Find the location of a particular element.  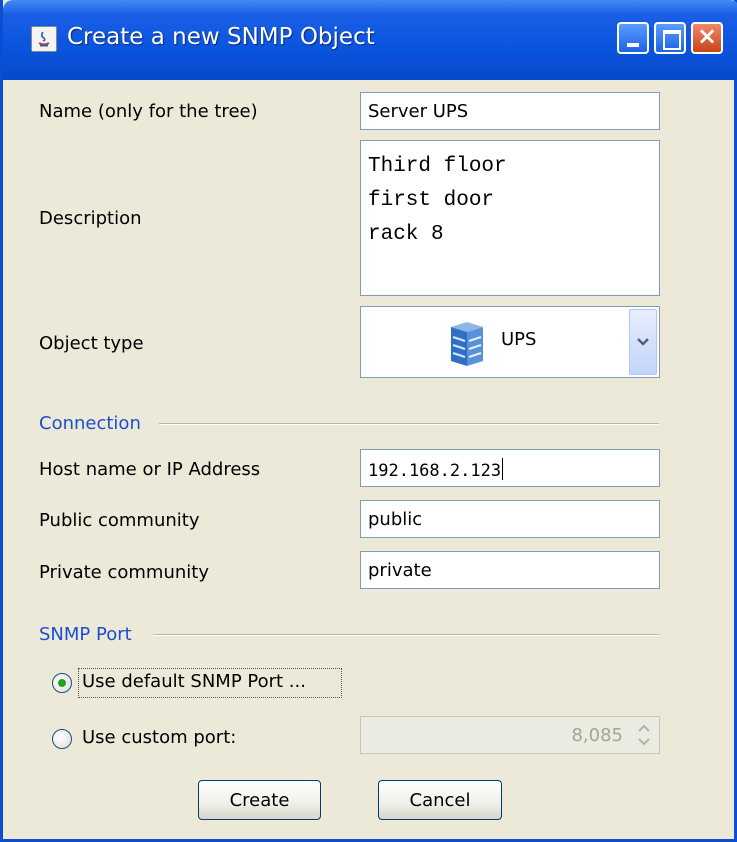

description-line: rack 8 is located at coordinates (406, 234).